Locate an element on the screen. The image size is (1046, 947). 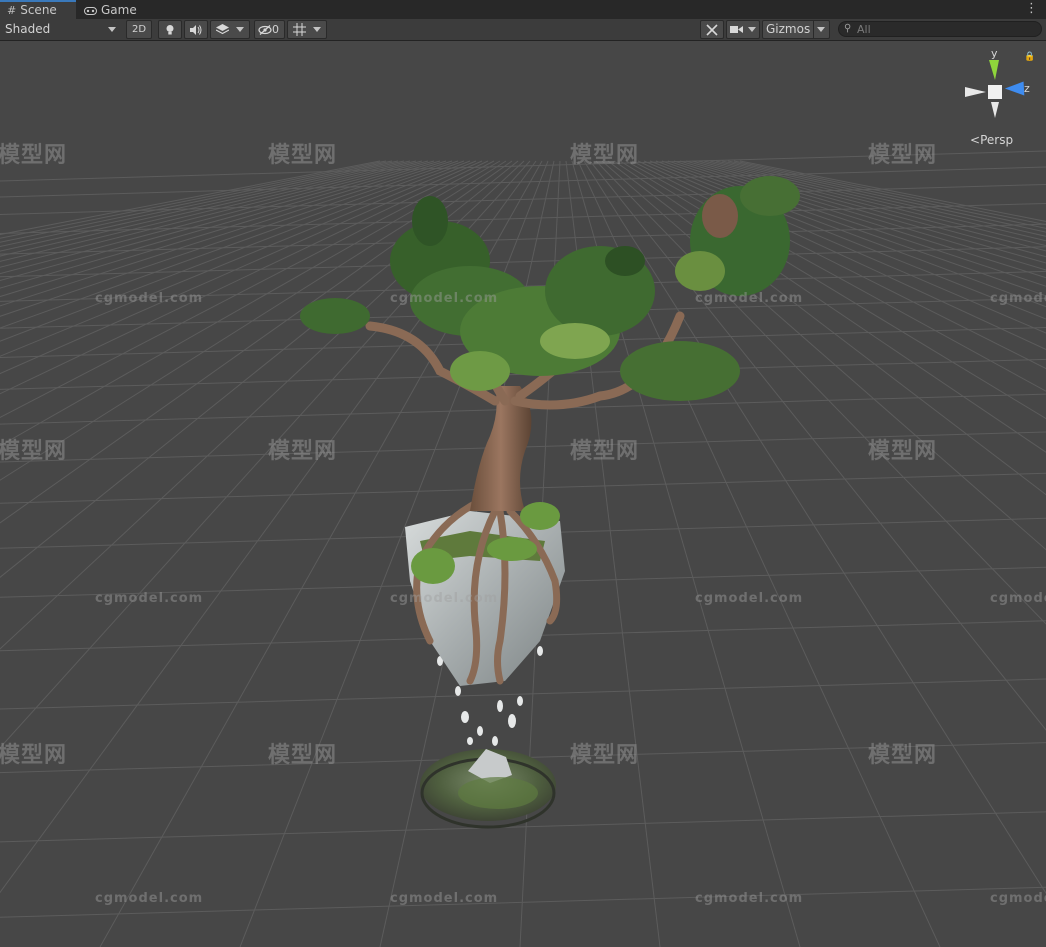
search-field: ⚲ is located at coordinates (940, 29).